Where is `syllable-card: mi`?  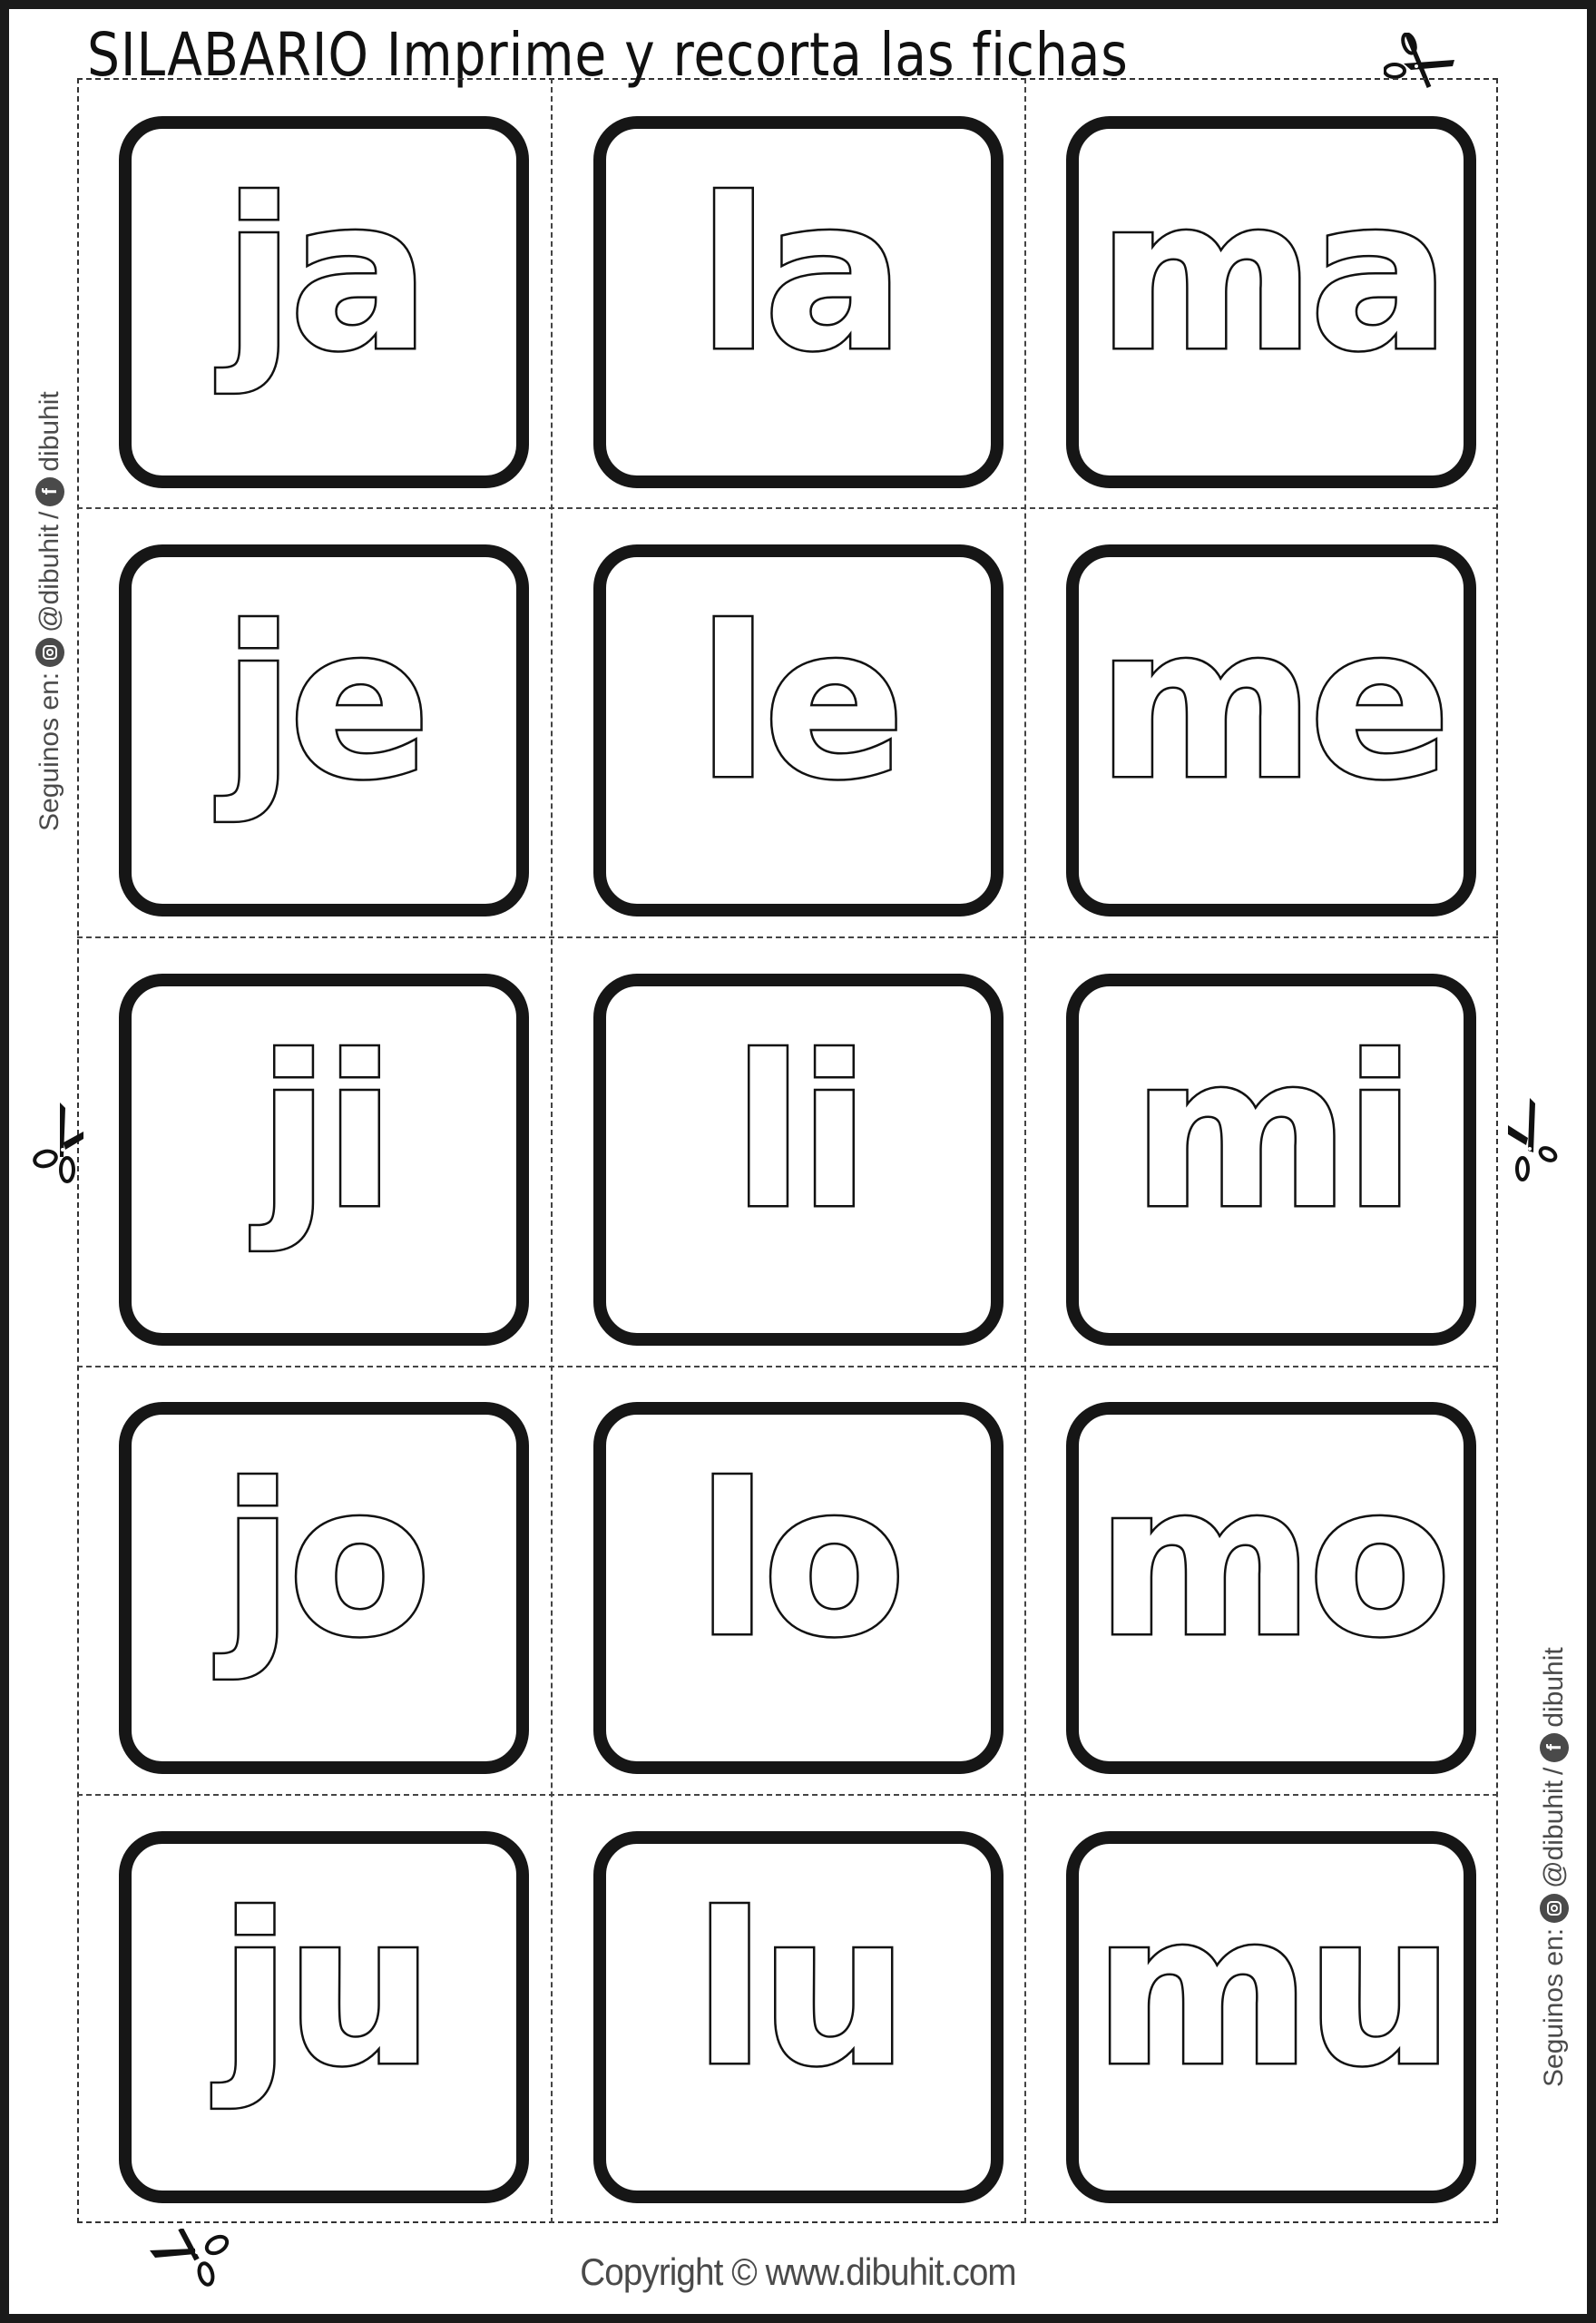
syllable-card: mi is located at coordinates (1271, 1160).